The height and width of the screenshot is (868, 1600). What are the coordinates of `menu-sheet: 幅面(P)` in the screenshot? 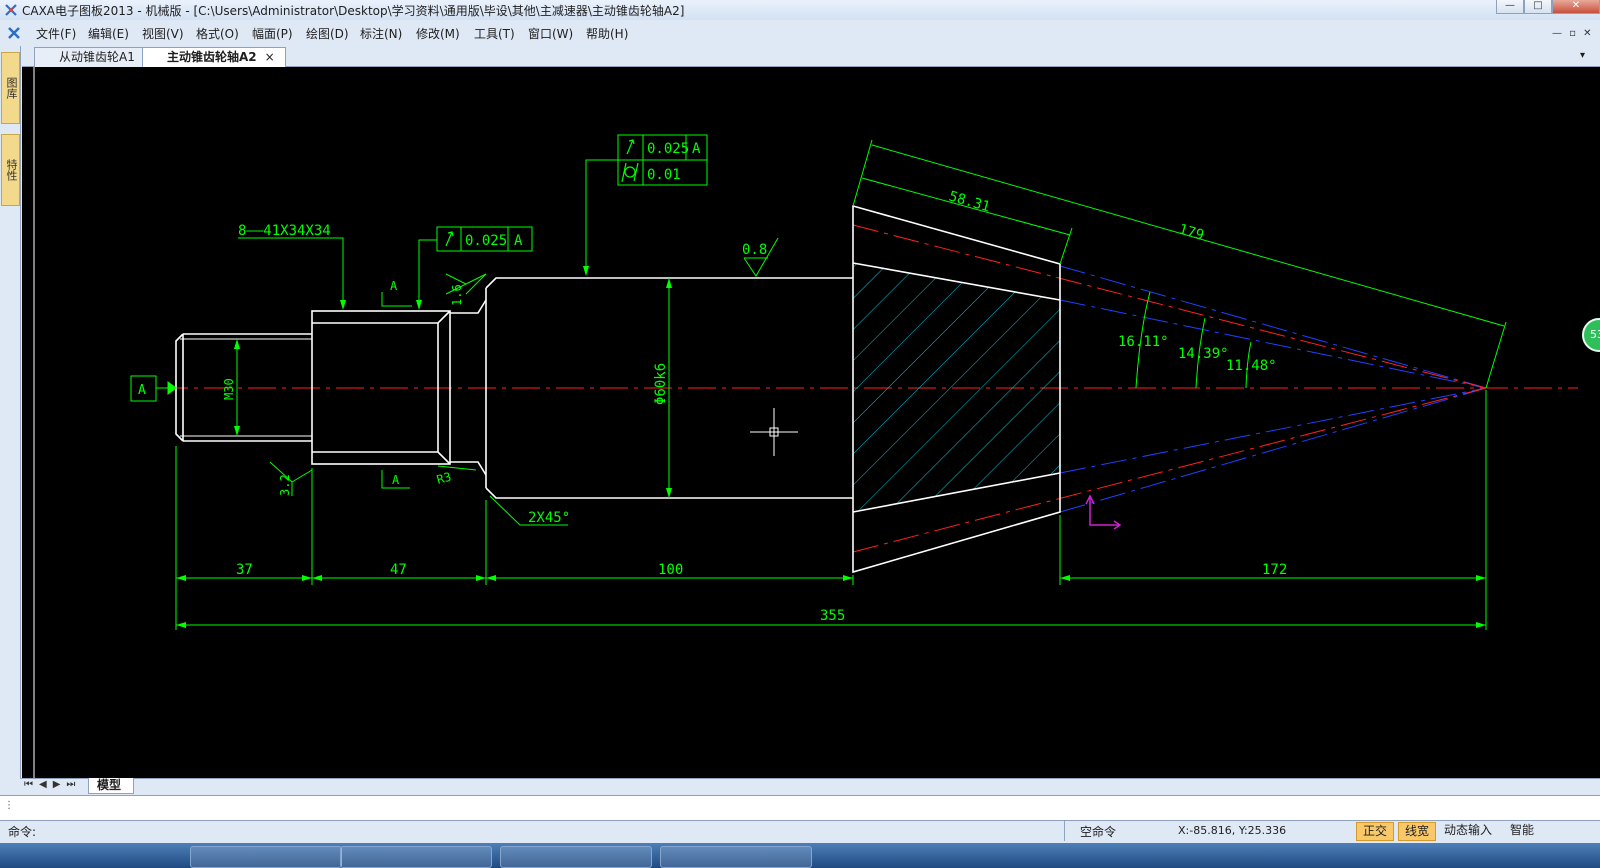 It's located at (272, 33).